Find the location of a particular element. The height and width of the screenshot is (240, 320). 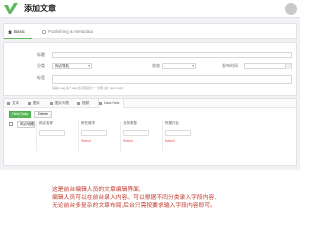

video-icon is located at coordinates (78, 103).